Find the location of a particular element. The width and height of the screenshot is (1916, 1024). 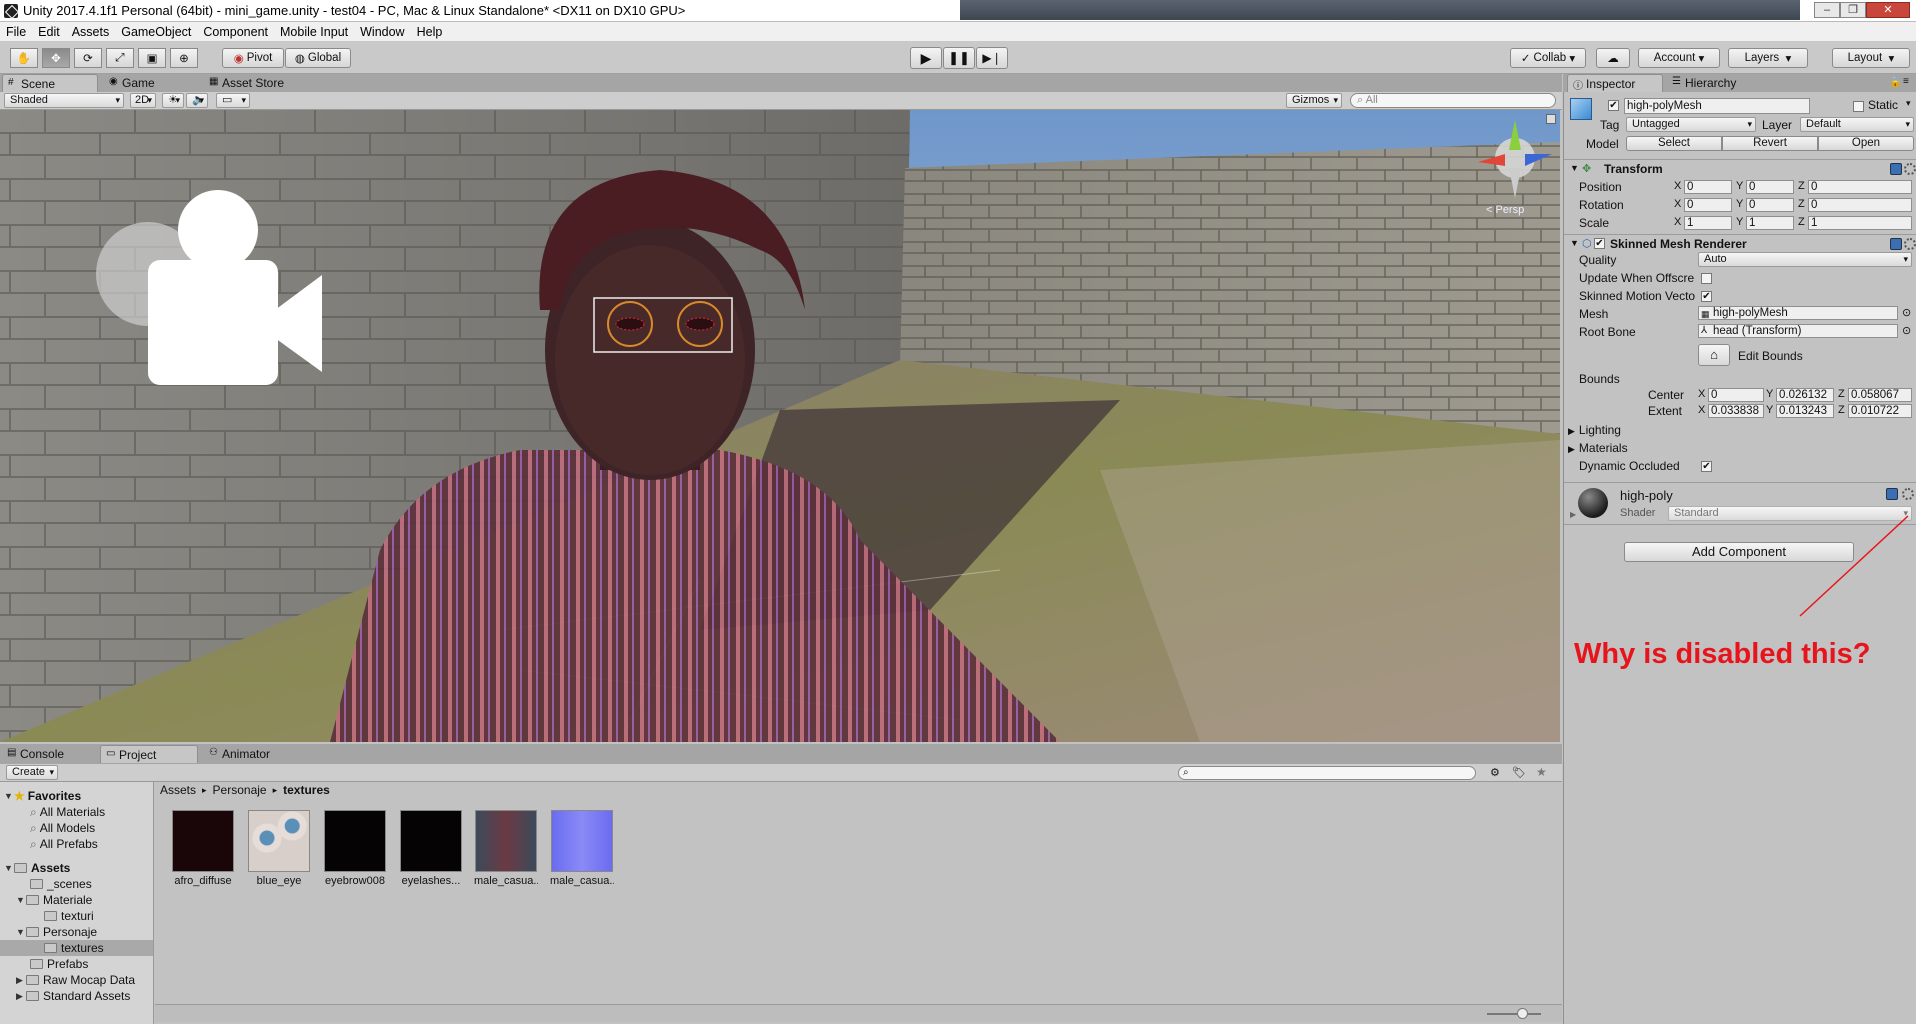

extent-x-field: 0.033838 is located at coordinates (1736, 411).